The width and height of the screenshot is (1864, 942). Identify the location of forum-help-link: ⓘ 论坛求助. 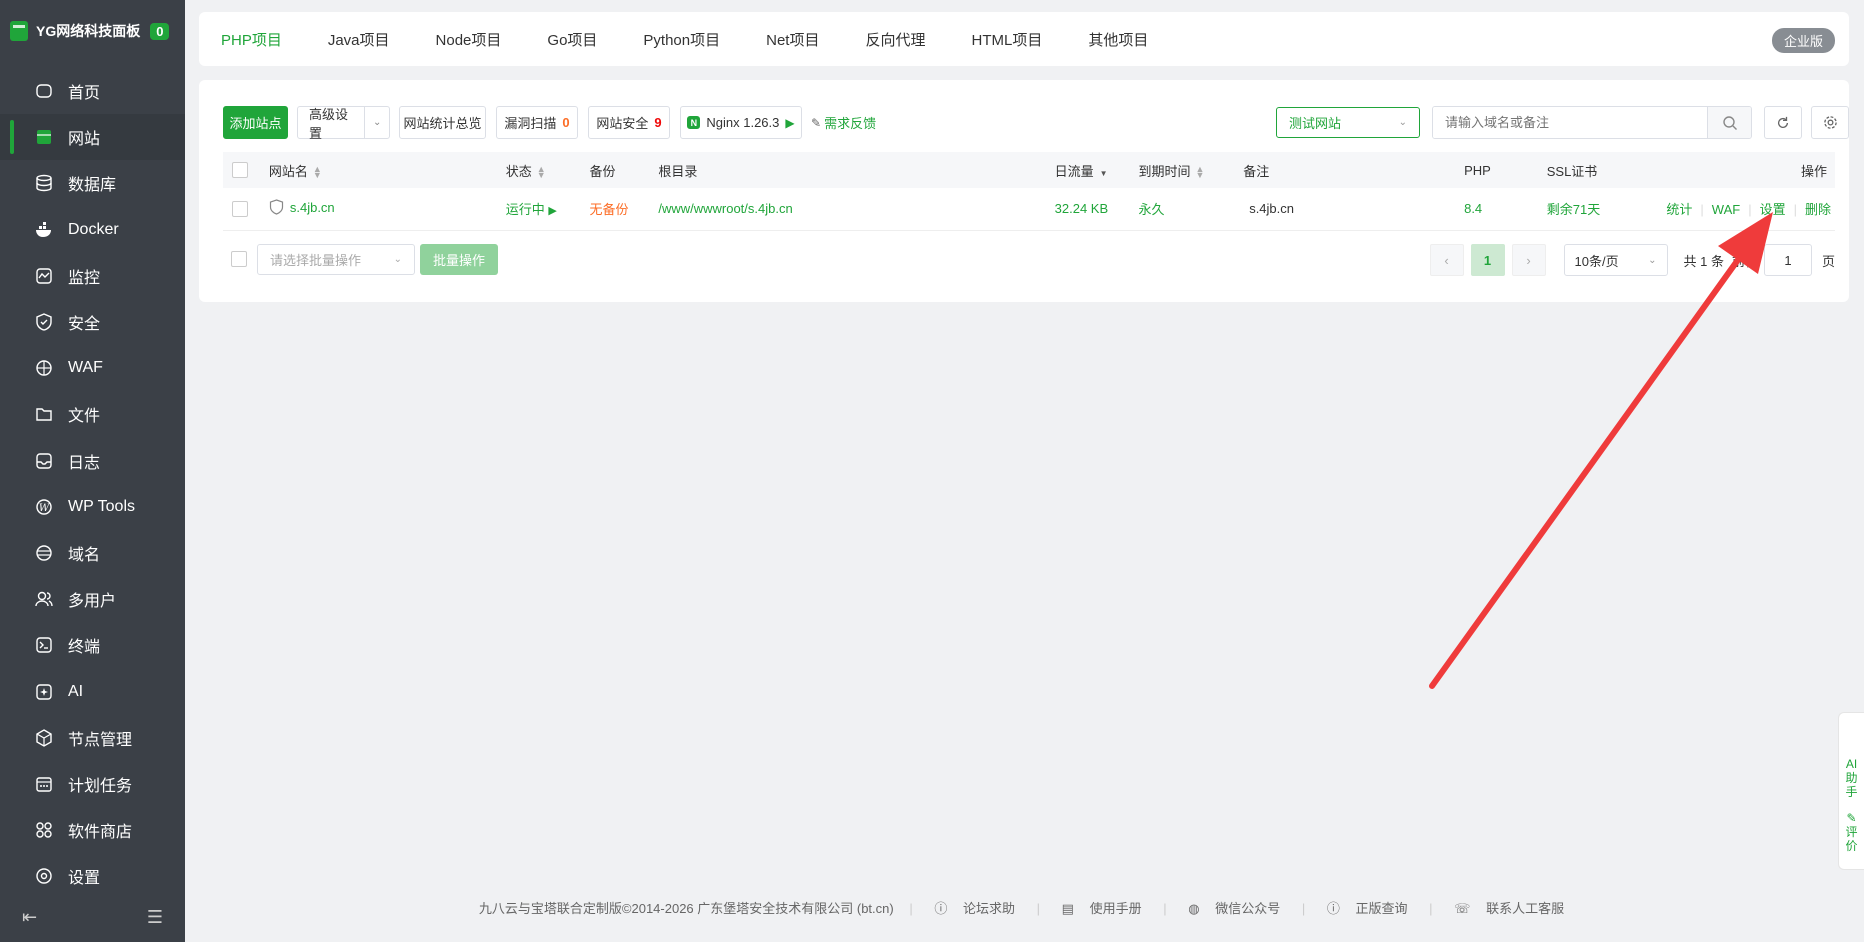
(974, 908).